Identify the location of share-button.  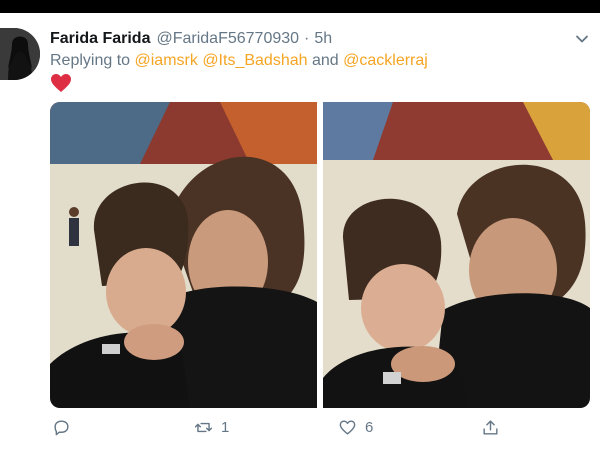
(494, 427).